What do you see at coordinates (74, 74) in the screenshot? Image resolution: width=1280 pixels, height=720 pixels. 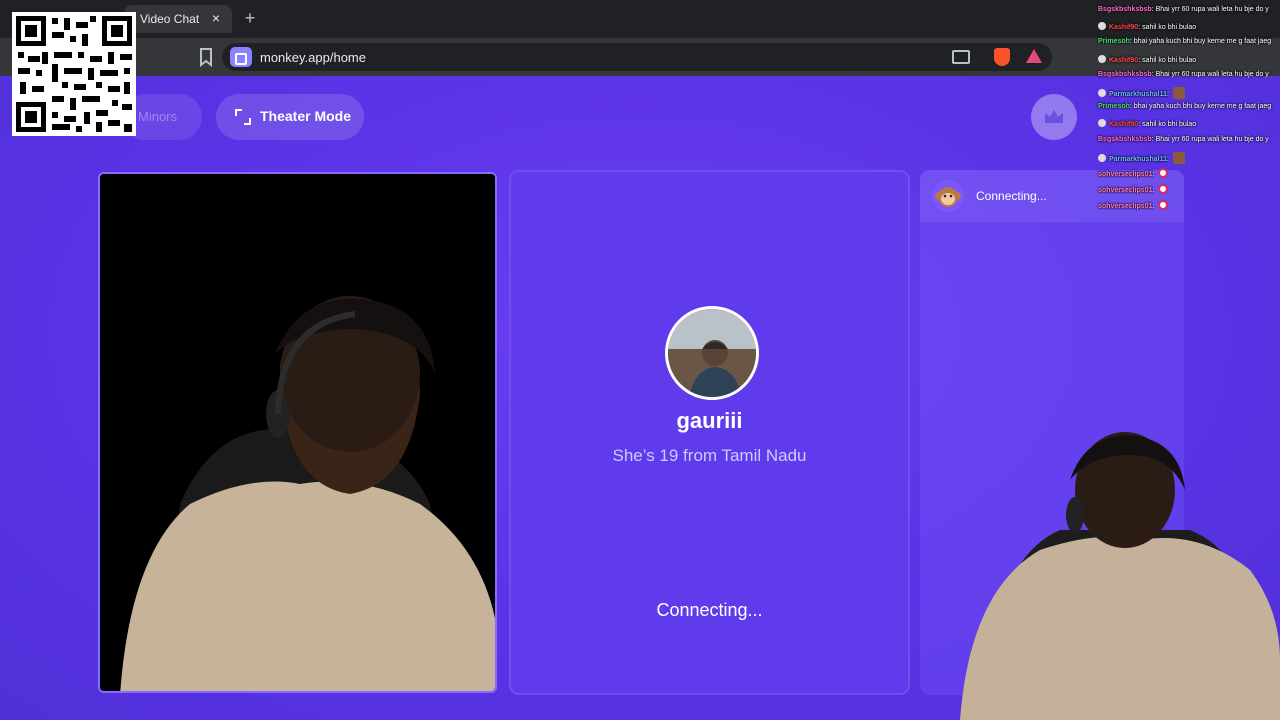 I see `qr-code-icon` at bounding box center [74, 74].